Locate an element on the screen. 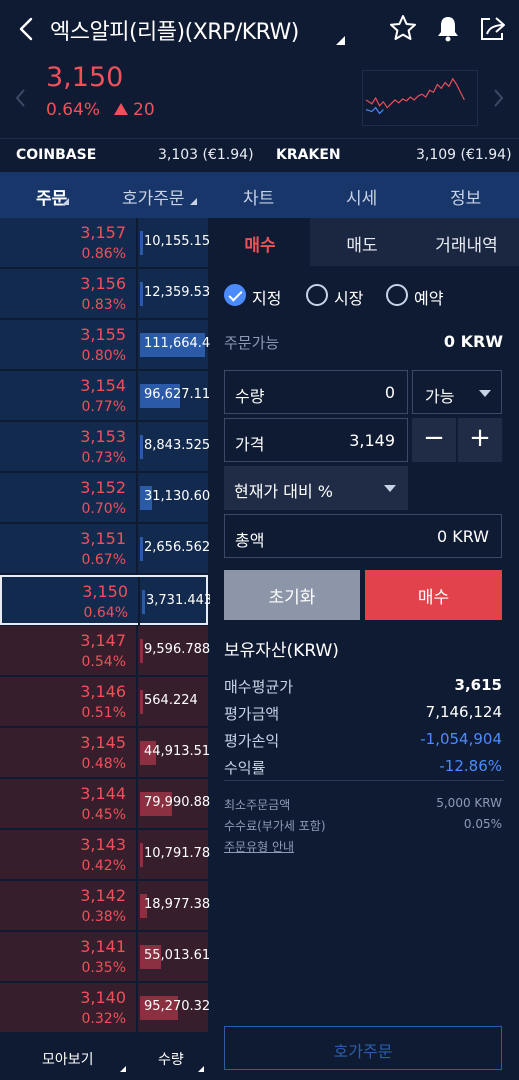  orderbook-price-cell: 3,143 0.42% is located at coordinates (69, 855).